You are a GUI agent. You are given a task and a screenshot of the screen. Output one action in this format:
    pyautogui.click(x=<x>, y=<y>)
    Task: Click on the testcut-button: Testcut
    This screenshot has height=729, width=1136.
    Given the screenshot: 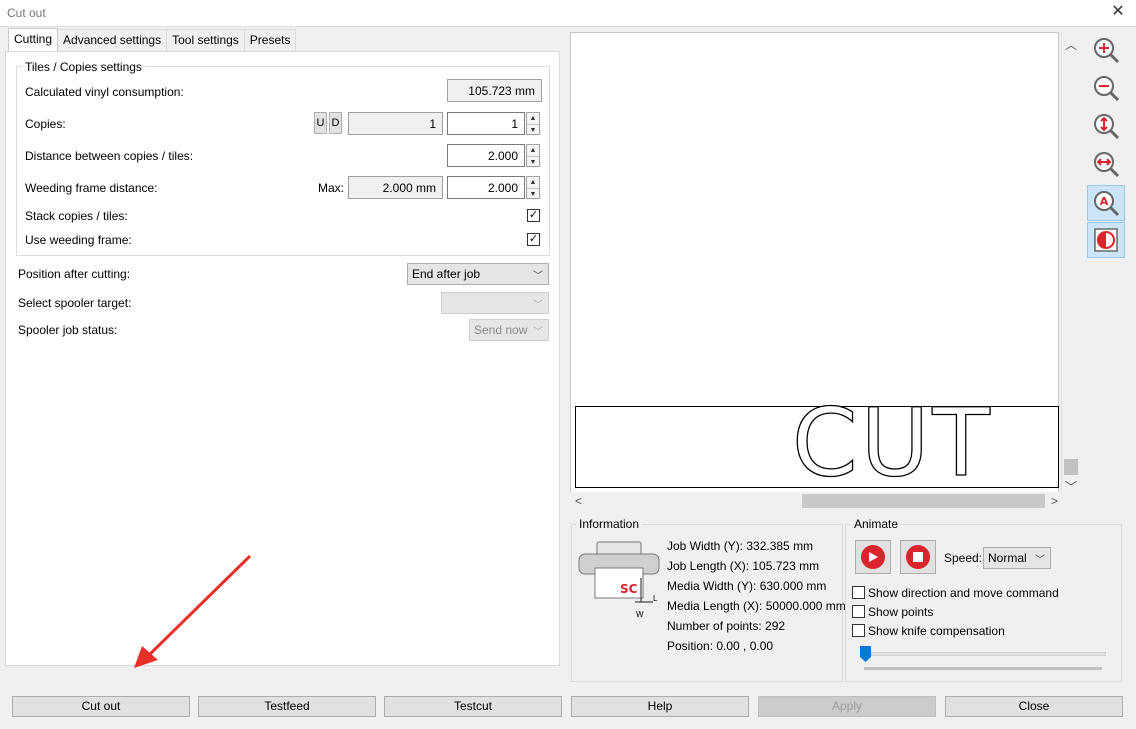 What is the action you would take?
    pyautogui.click(x=473, y=706)
    